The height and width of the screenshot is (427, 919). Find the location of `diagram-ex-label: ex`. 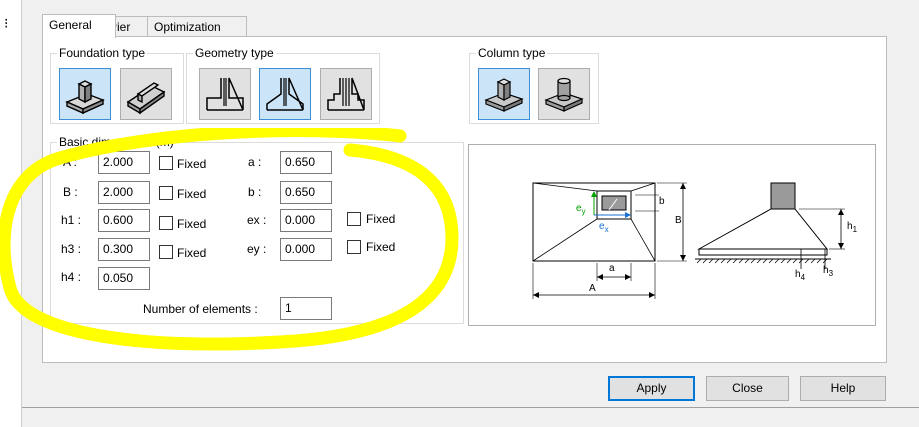

diagram-ex-label: ex is located at coordinates (604, 227).